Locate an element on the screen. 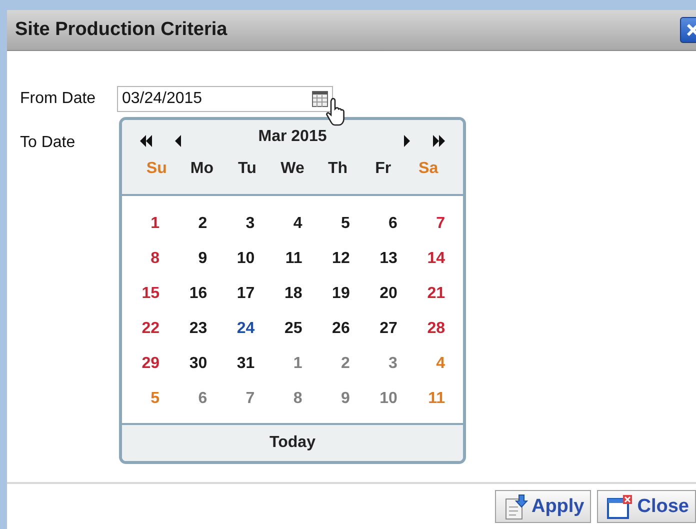 This screenshot has width=696, height=529. right-arrow-icon is located at coordinates (407, 141).